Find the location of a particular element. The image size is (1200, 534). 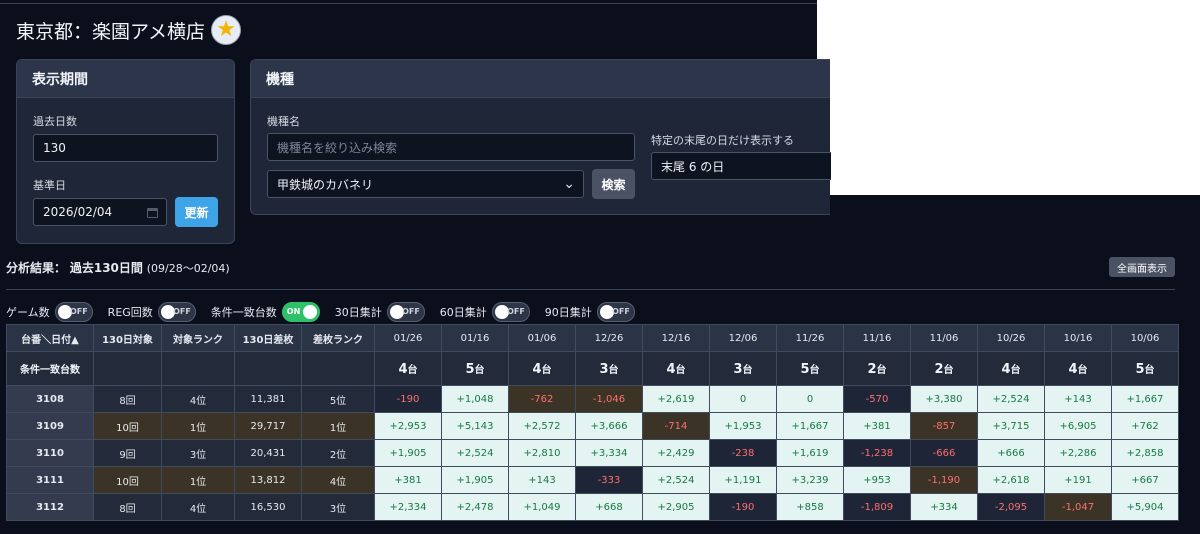

diff-value-cell: +1,049 is located at coordinates (542, 507).